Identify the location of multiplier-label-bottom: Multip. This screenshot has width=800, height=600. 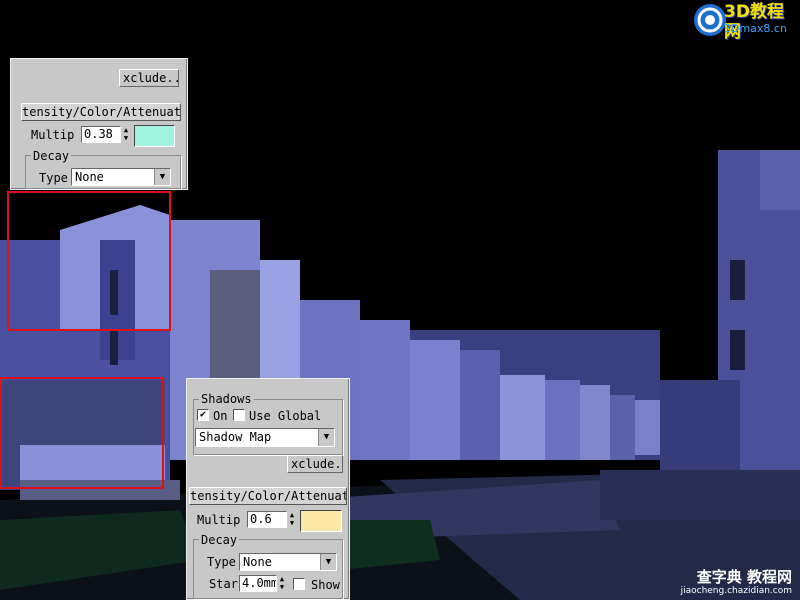
(219, 520).